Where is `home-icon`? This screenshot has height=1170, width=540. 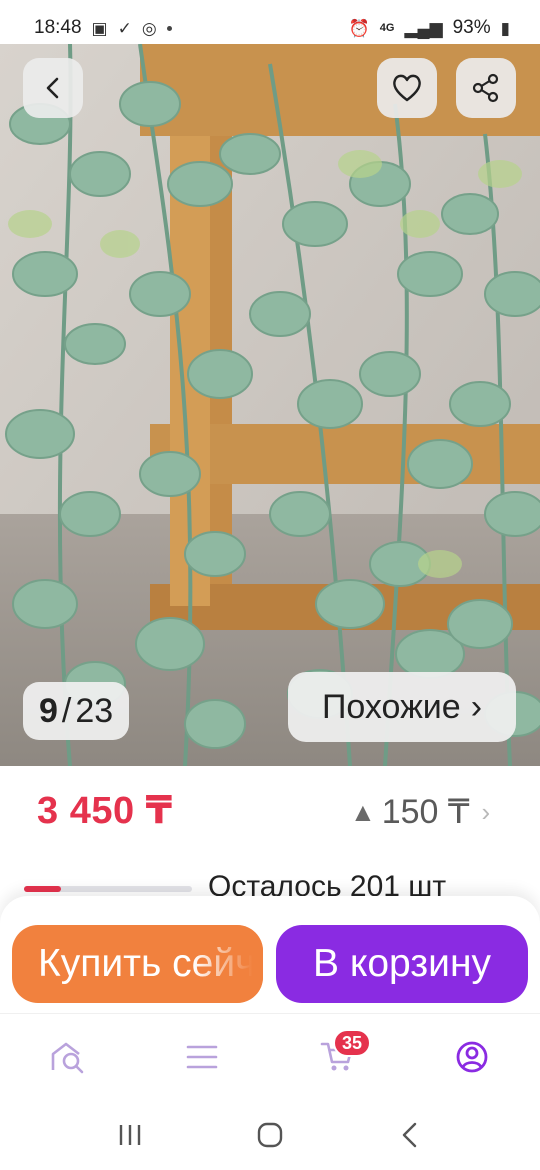 home-icon is located at coordinates (270, 1135).